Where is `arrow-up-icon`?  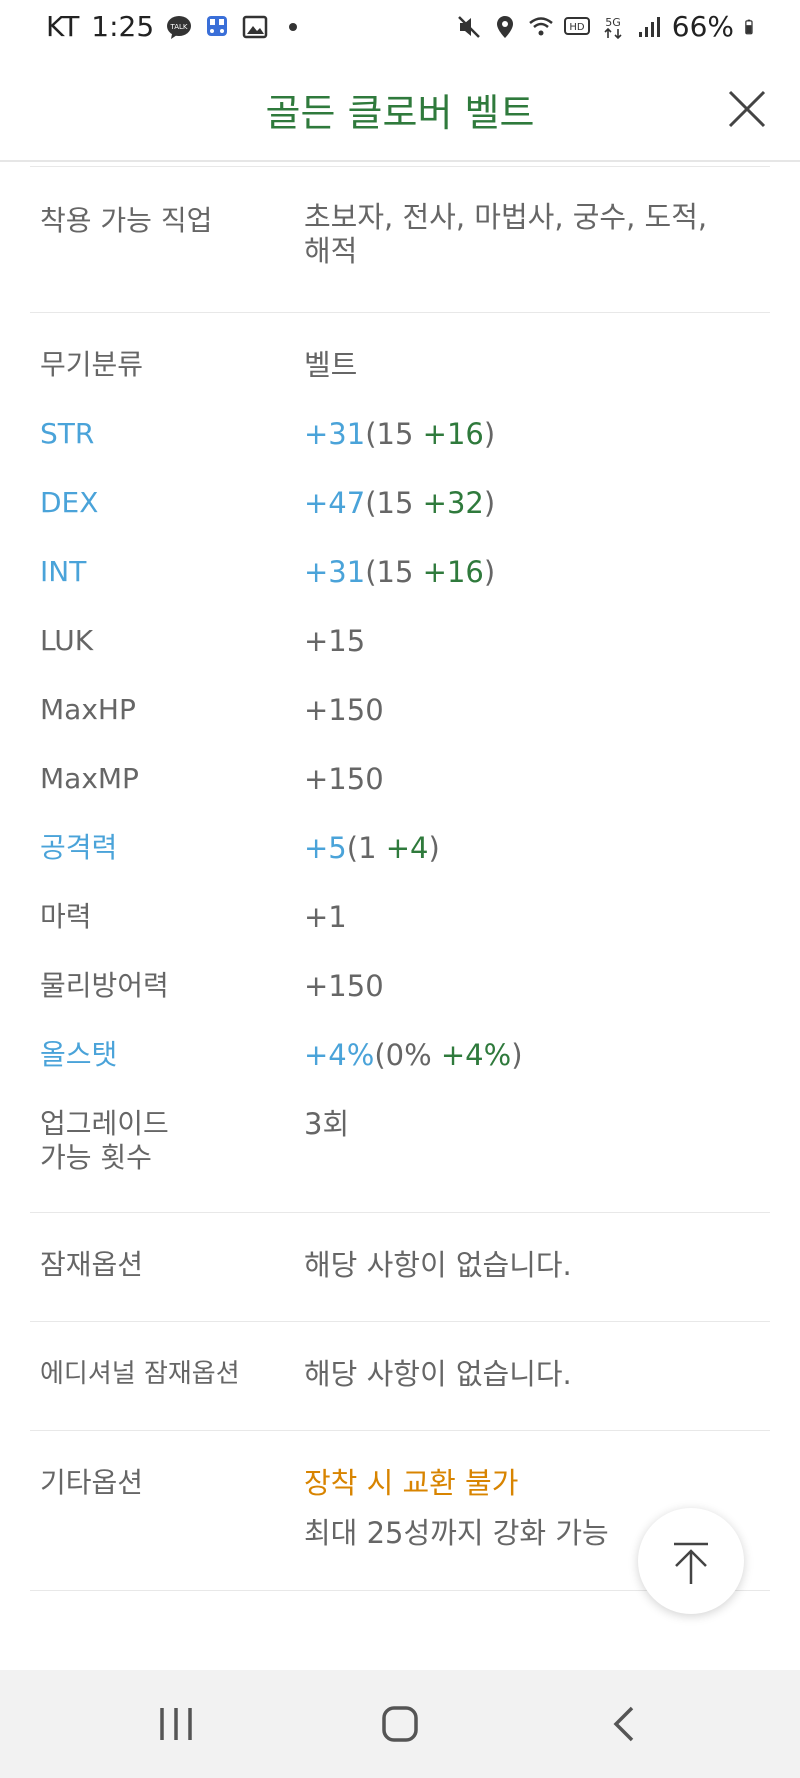
arrow-up-icon is located at coordinates (691, 1563).